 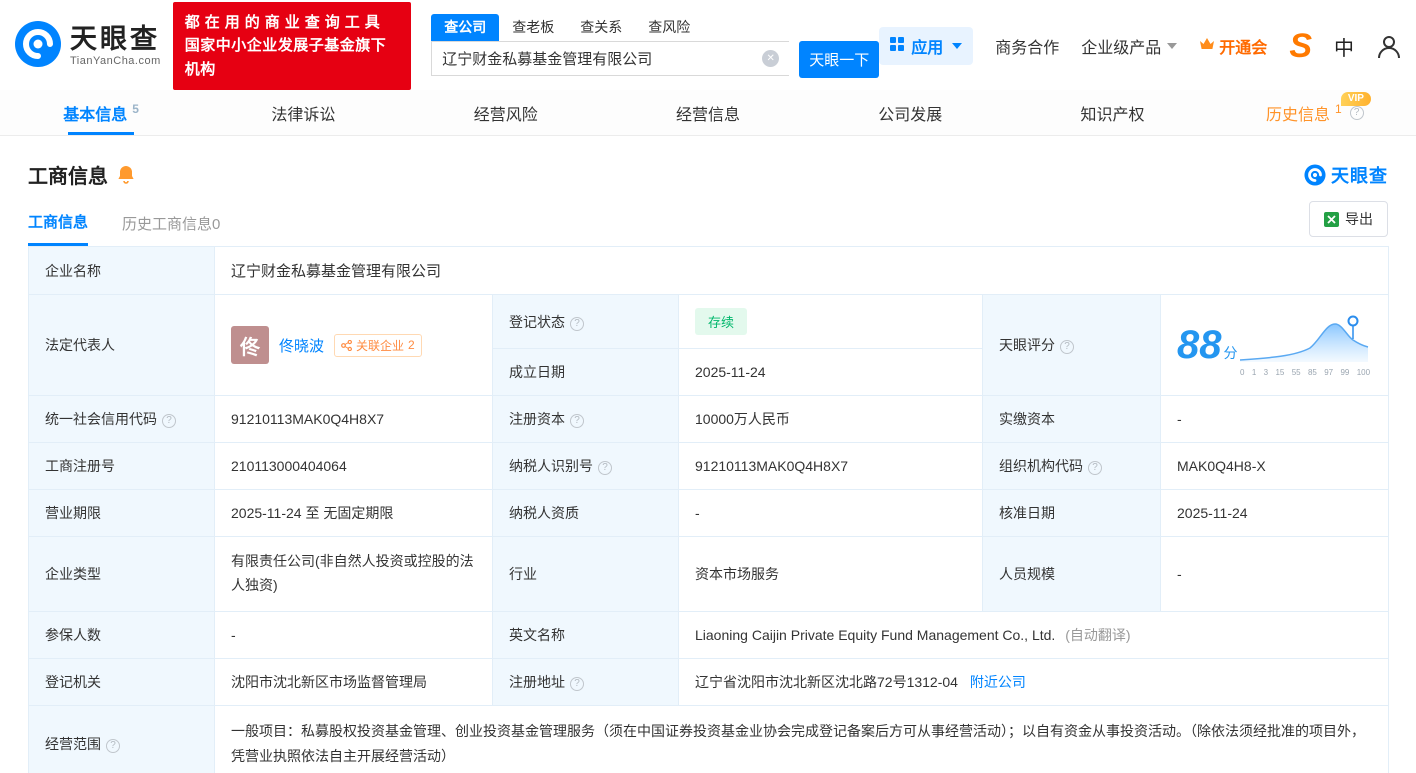 What do you see at coordinates (1243, 48) in the screenshot?
I see `open-vip-label: 开通会` at bounding box center [1243, 48].